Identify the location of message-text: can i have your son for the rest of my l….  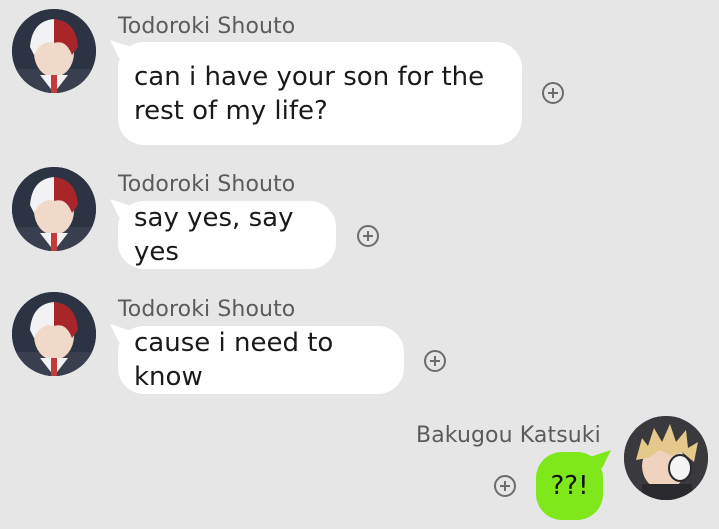
(309, 93).